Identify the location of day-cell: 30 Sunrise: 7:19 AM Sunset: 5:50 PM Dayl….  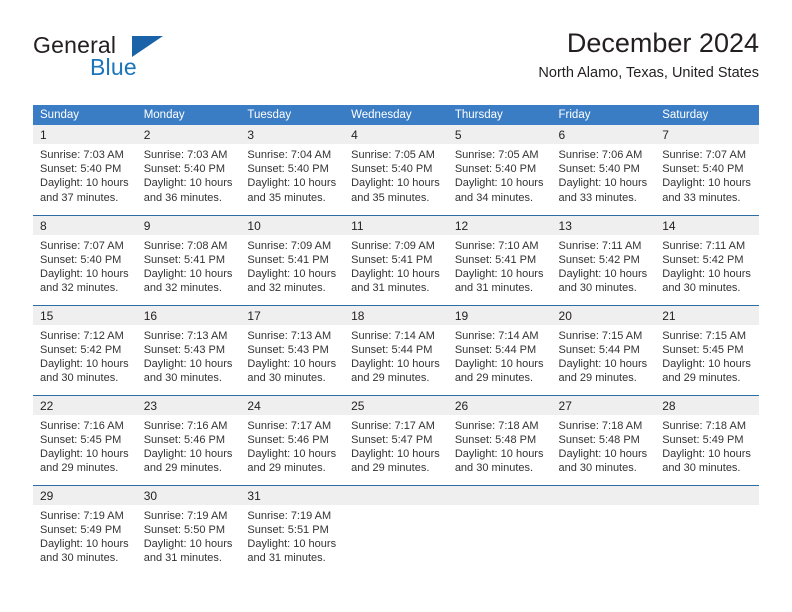
(188, 529).